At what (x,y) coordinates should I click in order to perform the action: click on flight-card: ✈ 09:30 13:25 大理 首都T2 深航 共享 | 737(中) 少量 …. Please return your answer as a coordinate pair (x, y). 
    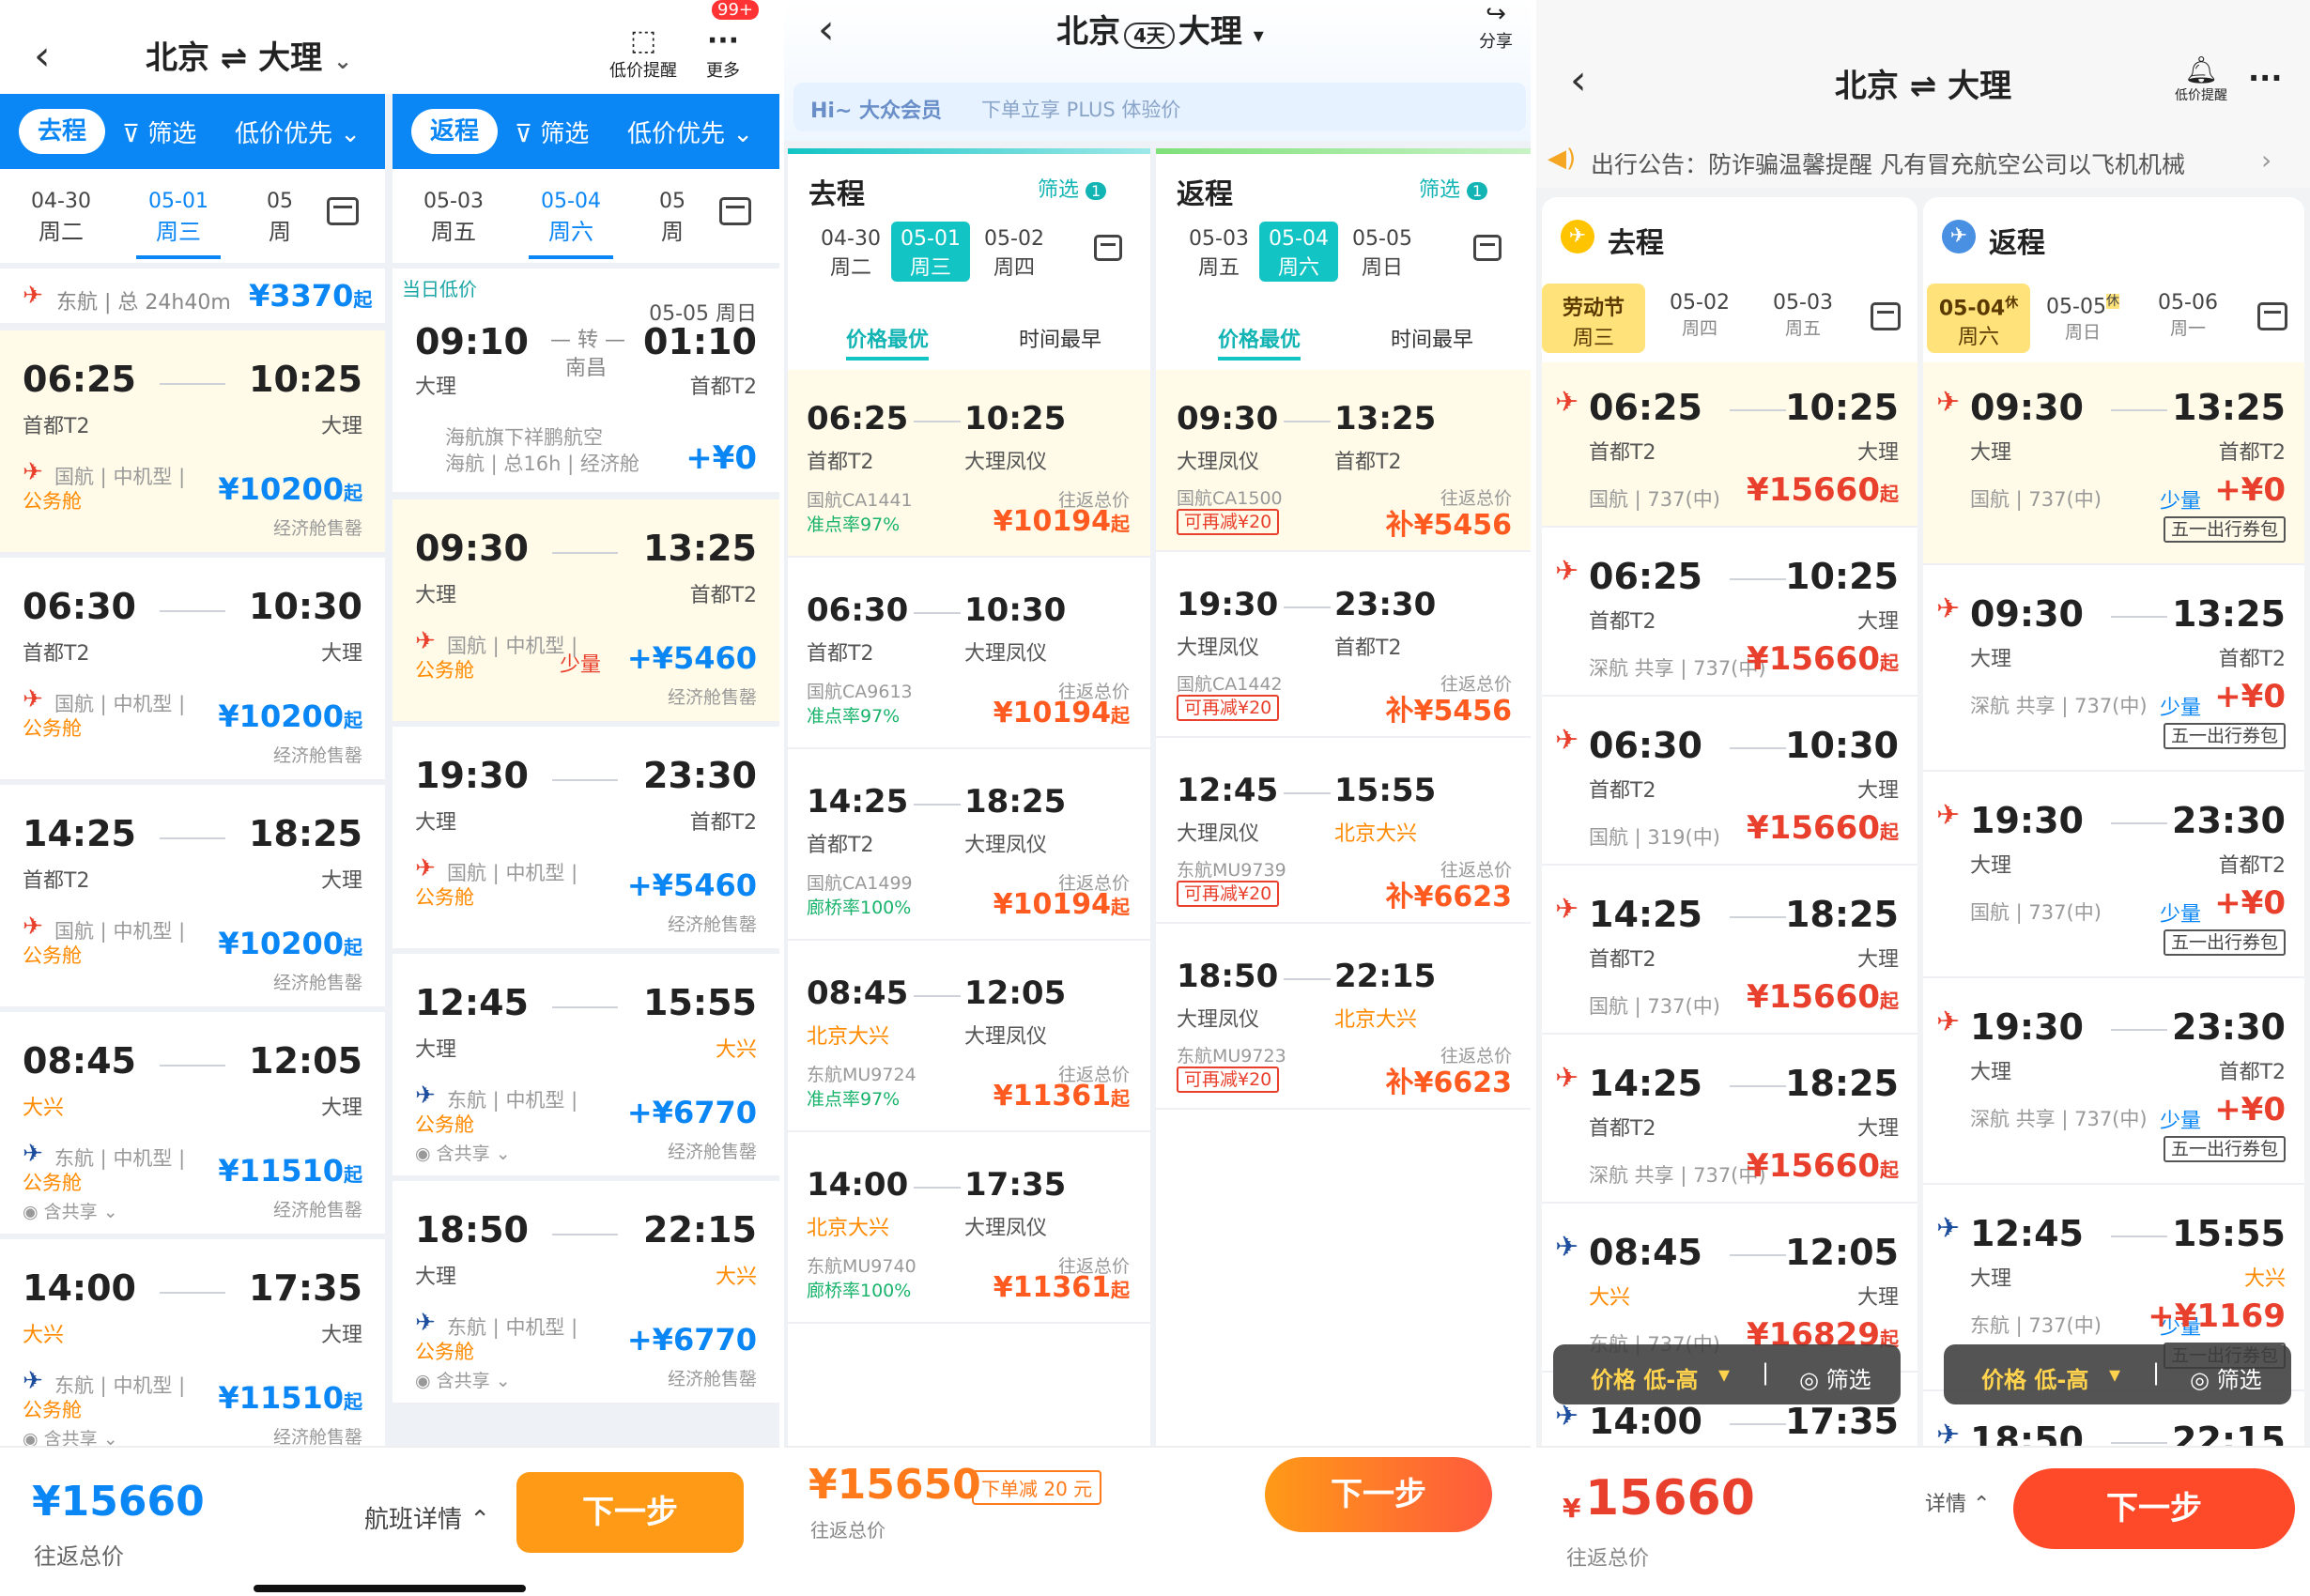
    Looking at the image, I should click on (2113, 671).